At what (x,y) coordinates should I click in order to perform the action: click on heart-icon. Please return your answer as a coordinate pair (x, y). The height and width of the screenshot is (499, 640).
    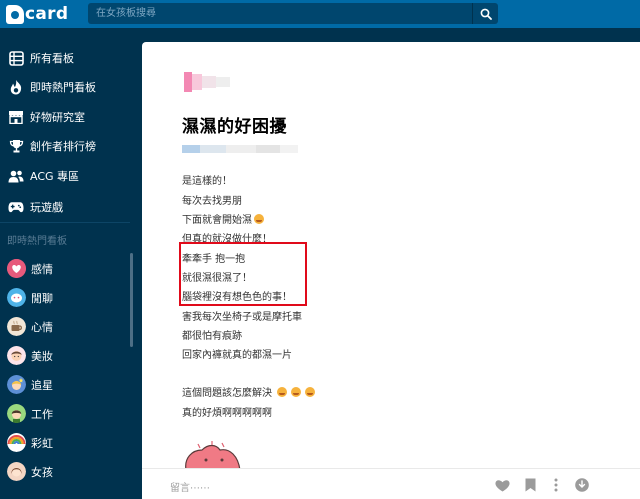
    Looking at the image, I should click on (502, 485).